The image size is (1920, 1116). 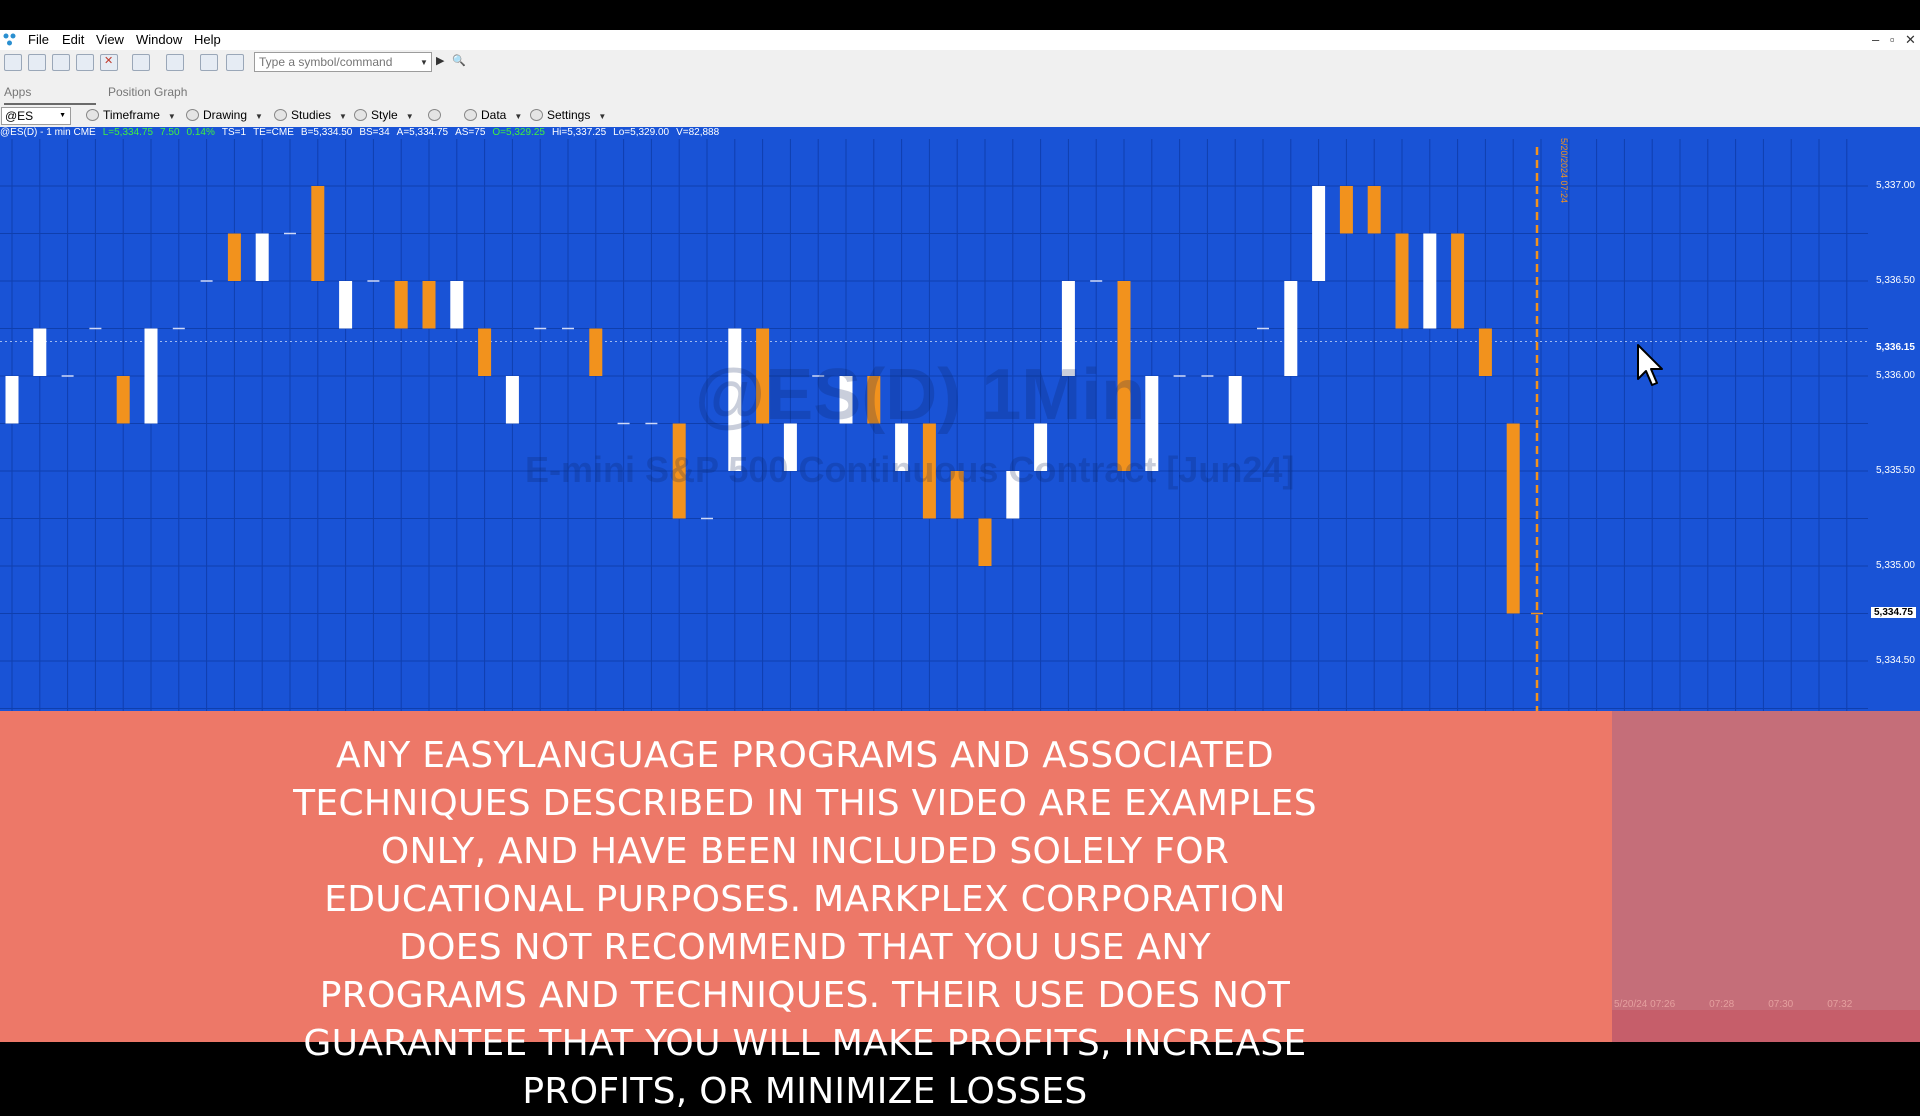 What do you see at coordinates (1645, 1004) in the screenshot?
I see `time-axis-label: 5/20/24 07:26` at bounding box center [1645, 1004].